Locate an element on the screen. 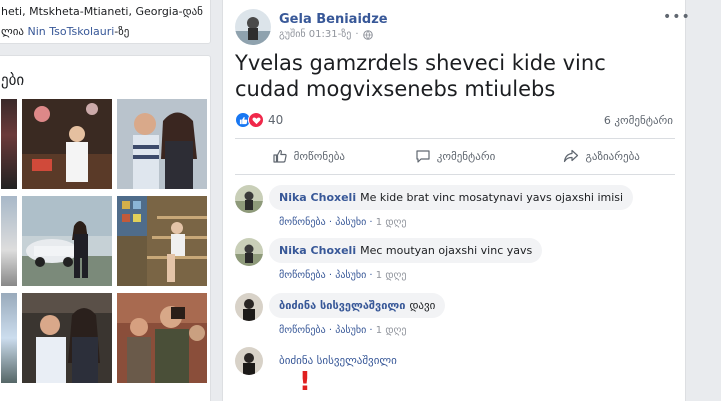  intro-location-text: heti, Mtskheta-Mtianeti, Georgia-დან is located at coordinates (102, 11).